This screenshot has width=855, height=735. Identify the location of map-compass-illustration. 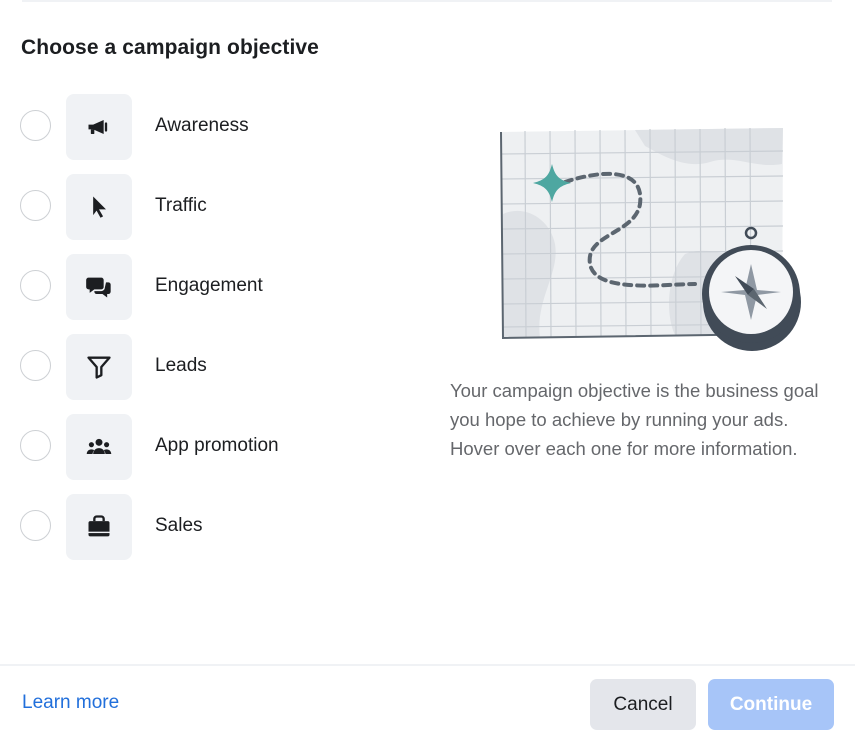
(650, 239).